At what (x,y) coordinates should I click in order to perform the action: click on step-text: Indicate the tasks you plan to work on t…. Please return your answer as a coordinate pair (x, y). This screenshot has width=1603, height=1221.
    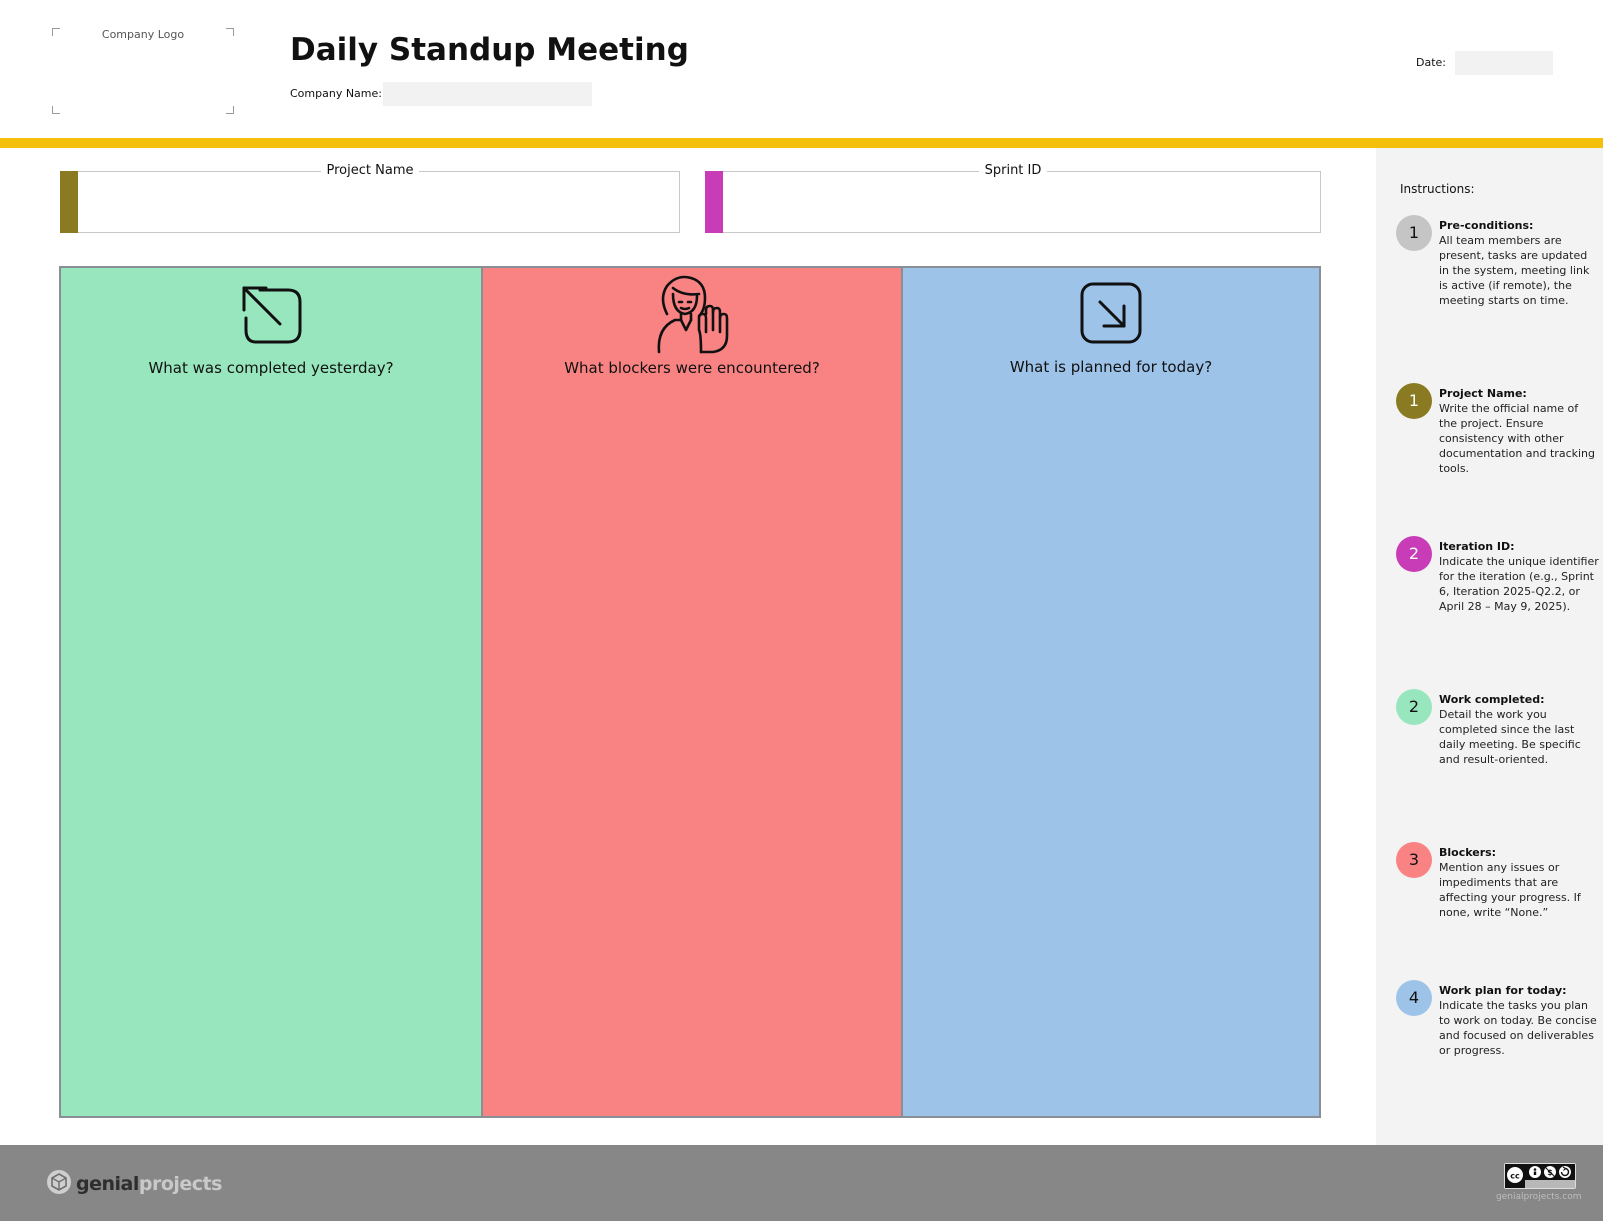
    Looking at the image, I should click on (1518, 1028).